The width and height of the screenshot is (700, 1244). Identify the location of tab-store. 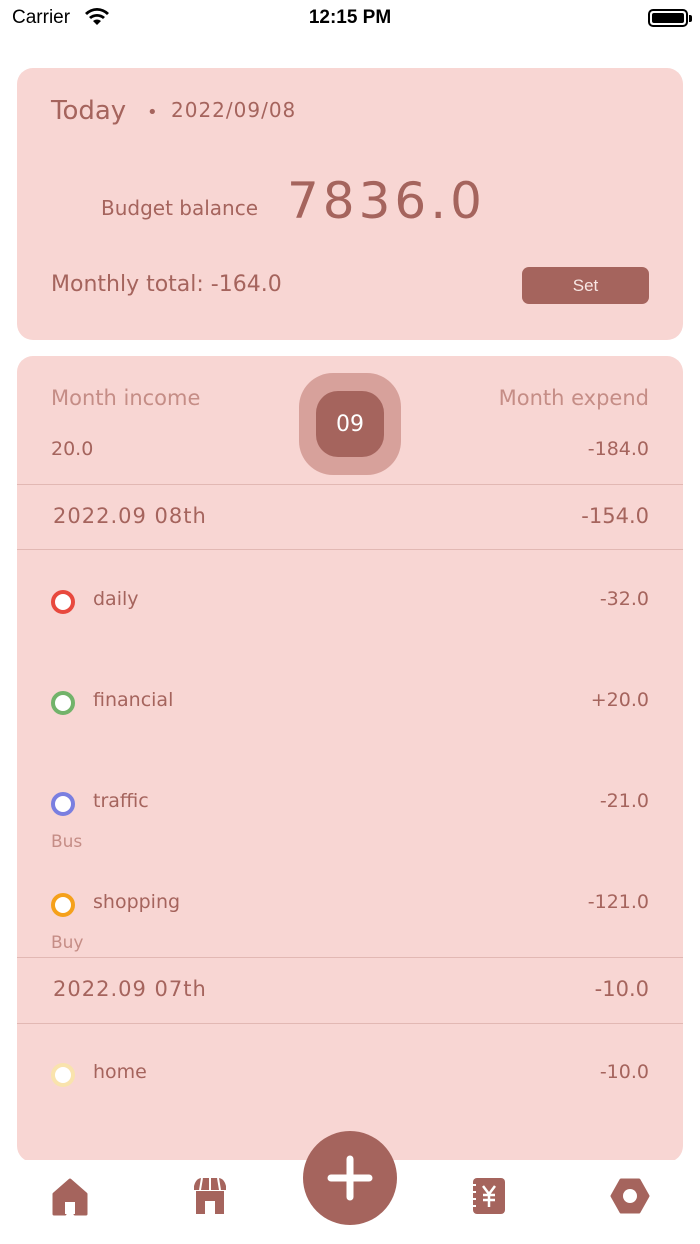
(210, 1196).